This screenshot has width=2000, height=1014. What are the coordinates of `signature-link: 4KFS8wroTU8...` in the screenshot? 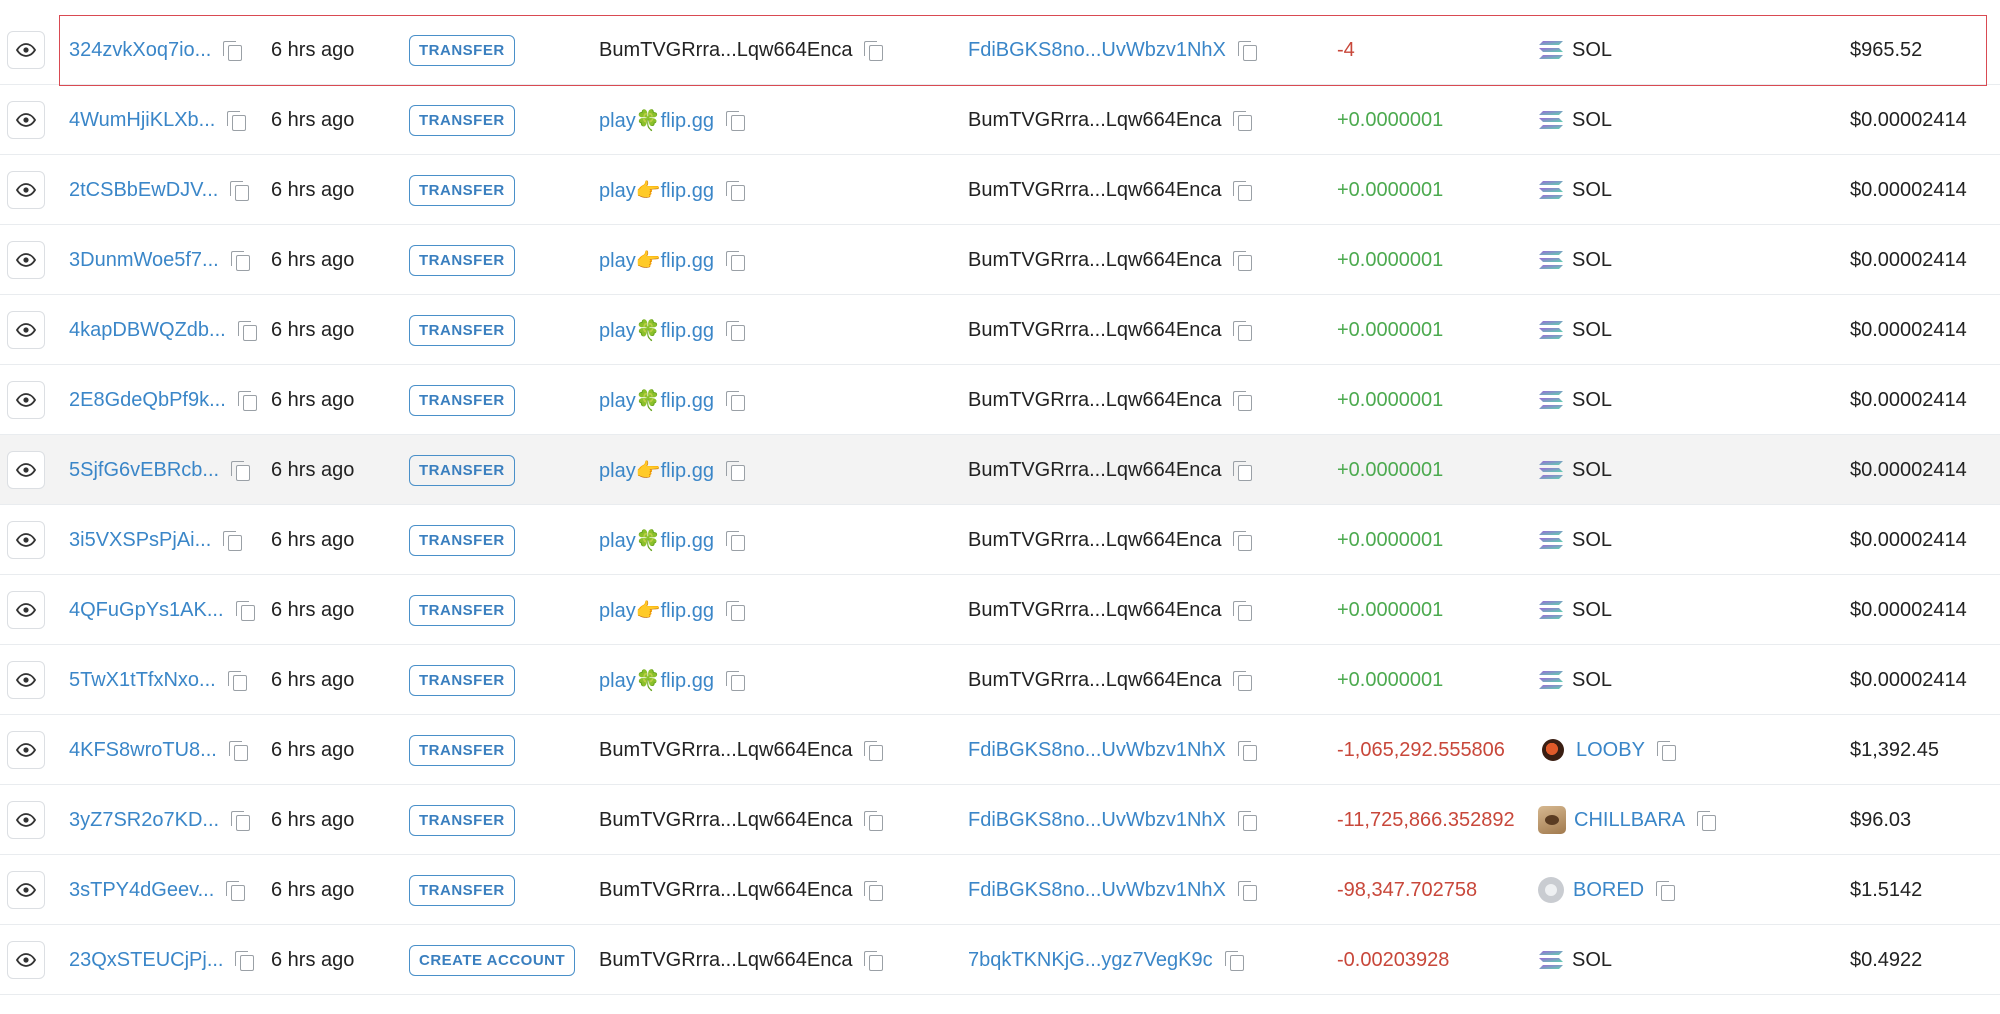 It's located at (143, 750).